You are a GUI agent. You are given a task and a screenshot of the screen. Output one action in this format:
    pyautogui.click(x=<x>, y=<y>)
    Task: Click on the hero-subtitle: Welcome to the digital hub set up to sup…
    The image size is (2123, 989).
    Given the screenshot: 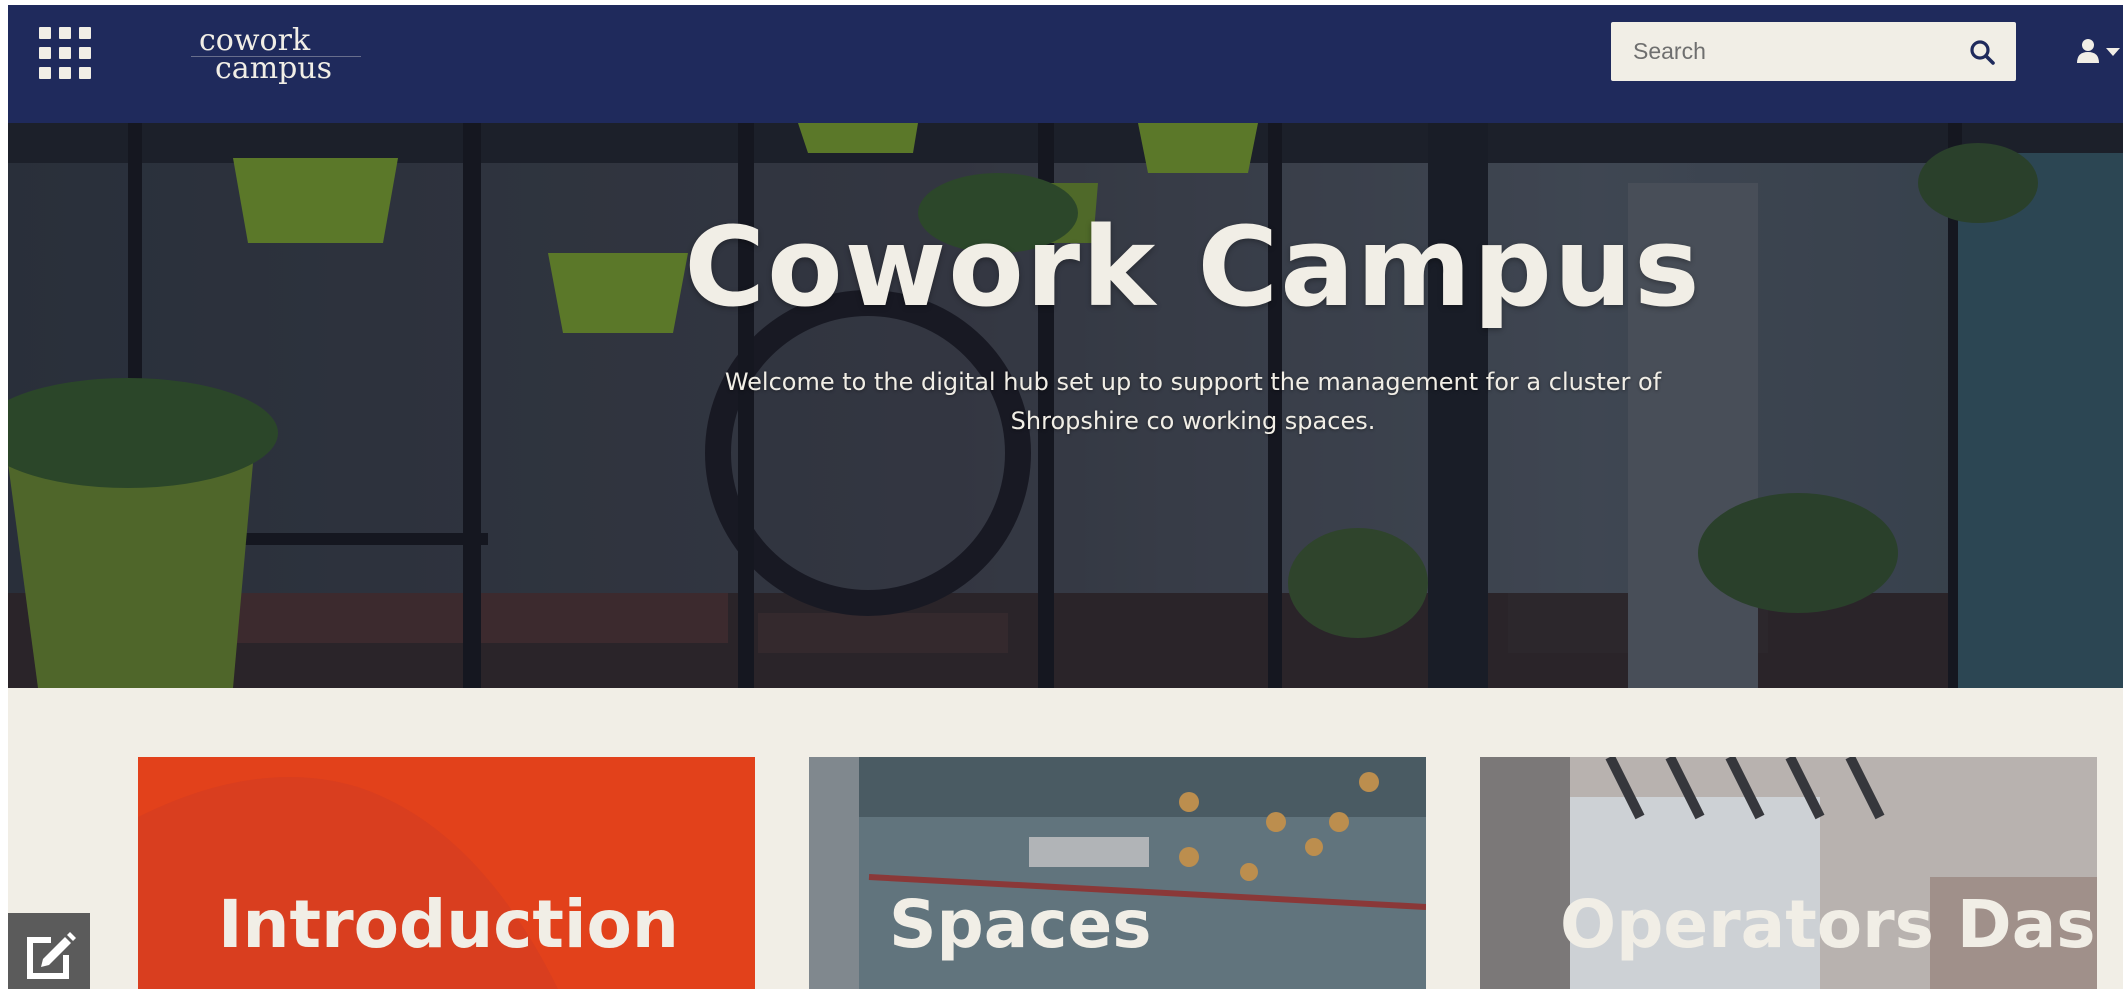 What is the action you would take?
    pyautogui.click(x=1193, y=401)
    